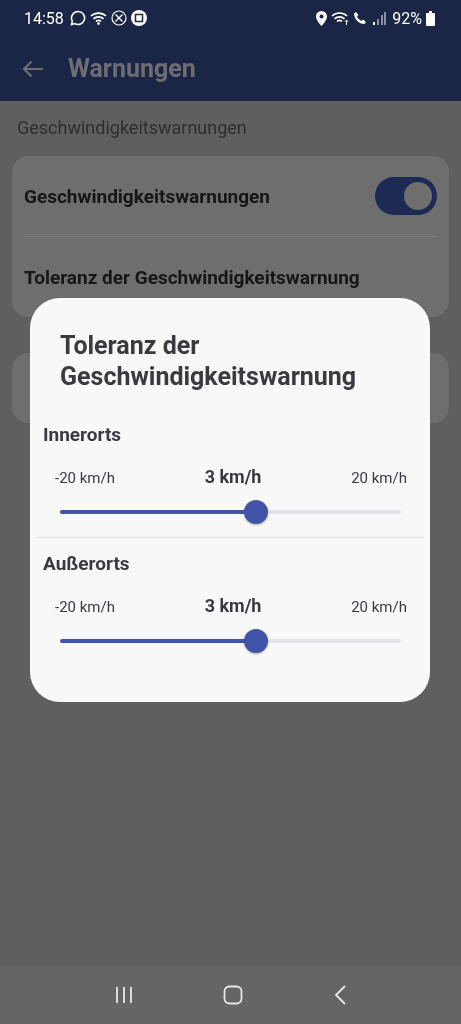 The image size is (461, 1024). What do you see at coordinates (361, 18) in the screenshot?
I see `phone-icon` at bounding box center [361, 18].